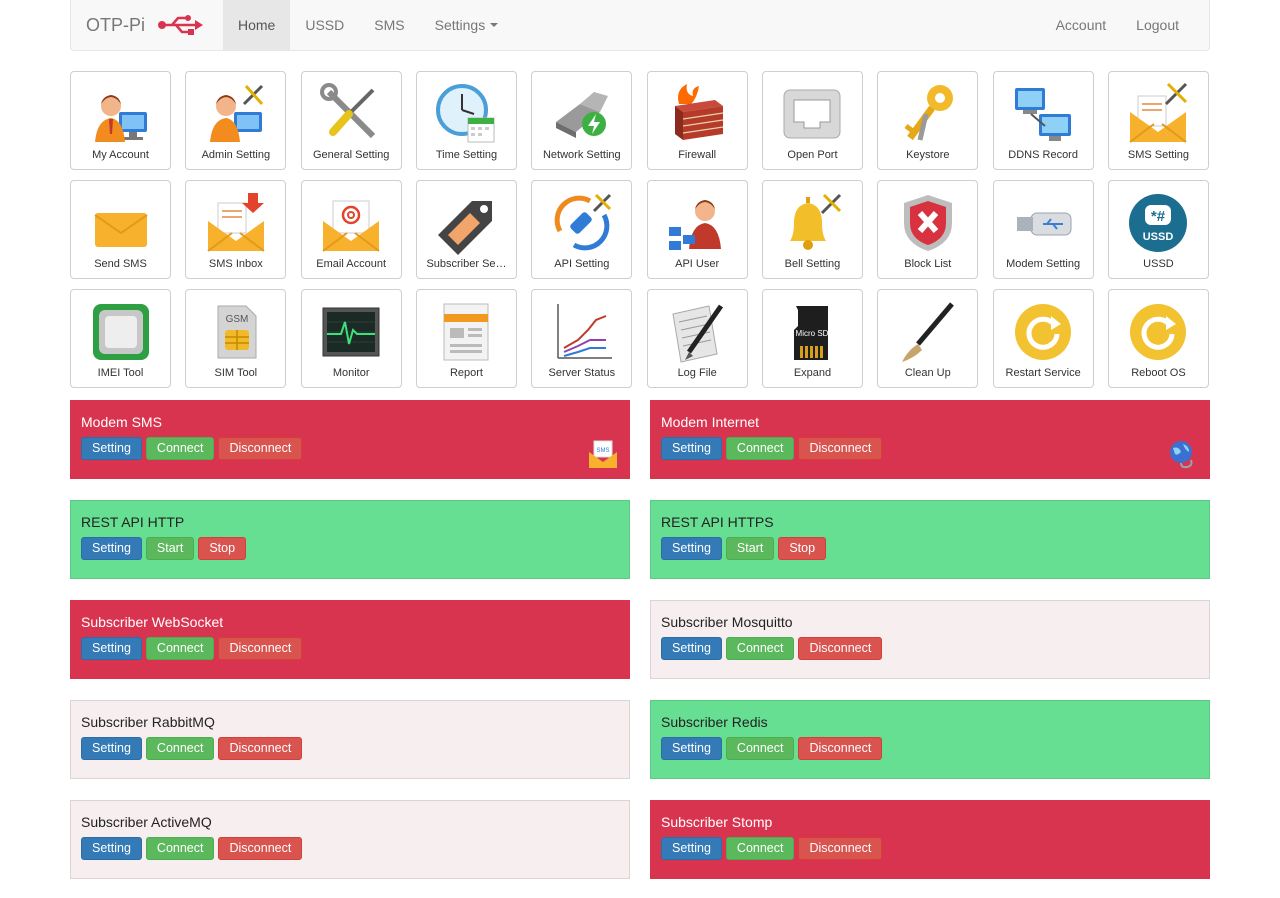 Image resolution: width=1280 pixels, height=898 pixels. Describe the element at coordinates (181, 25) in the screenshot. I see `usb-logo-icon` at that location.